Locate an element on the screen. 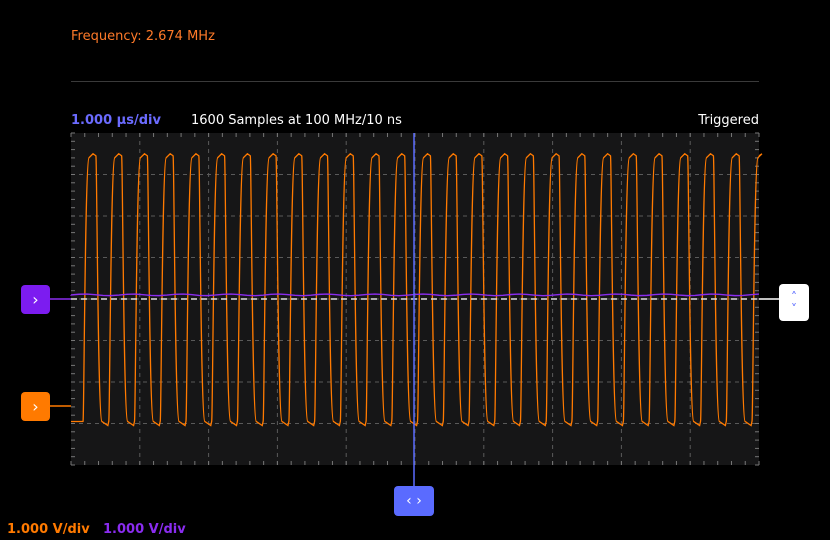 Image resolution: width=830 pixels, height=540 pixels. chevron-up-icon: ˄ is located at coordinates (794, 296).